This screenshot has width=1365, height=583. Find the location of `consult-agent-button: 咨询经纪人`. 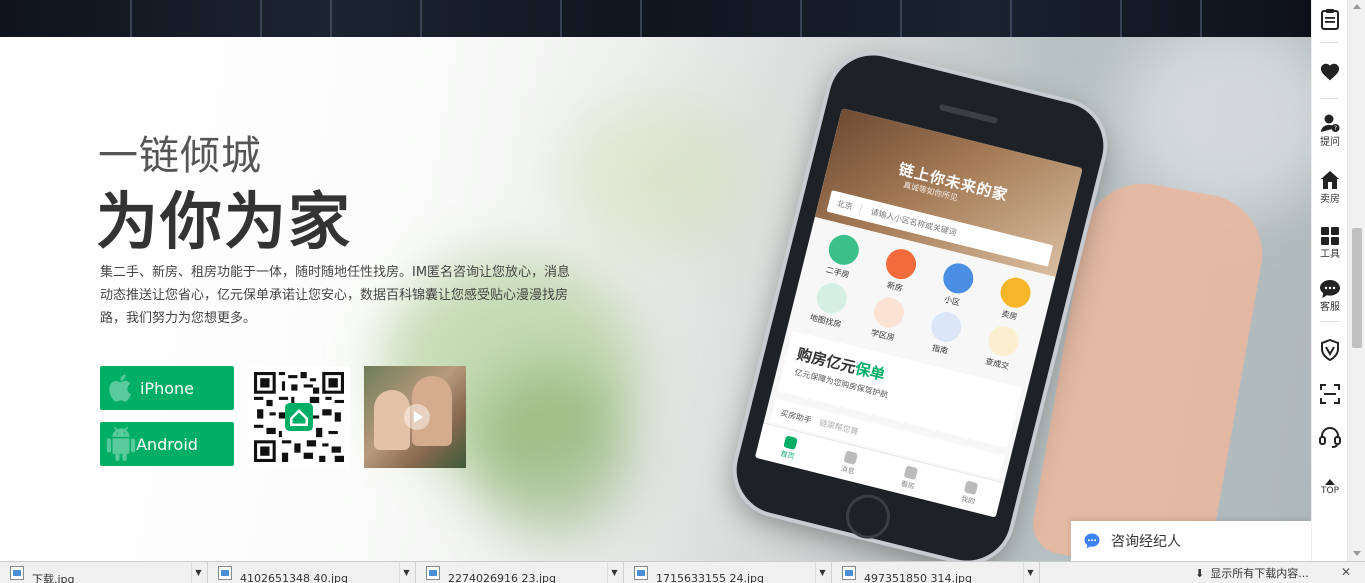

consult-agent-button: 咨询经纪人 is located at coordinates (1191, 541).